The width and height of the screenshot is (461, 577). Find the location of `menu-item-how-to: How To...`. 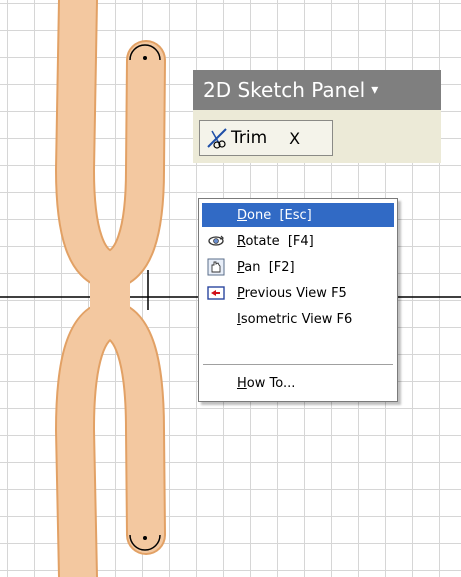

menu-item-how-to: How To... is located at coordinates (298, 383).